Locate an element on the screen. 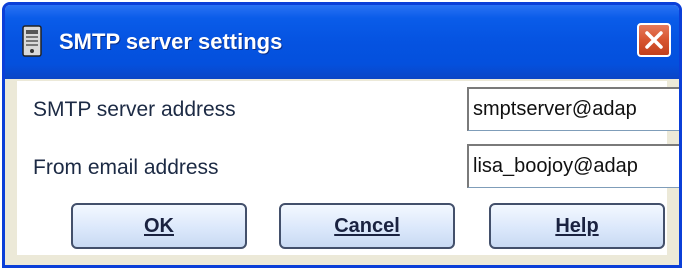  cancel-button: Cancel is located at coordinates (367, 226).